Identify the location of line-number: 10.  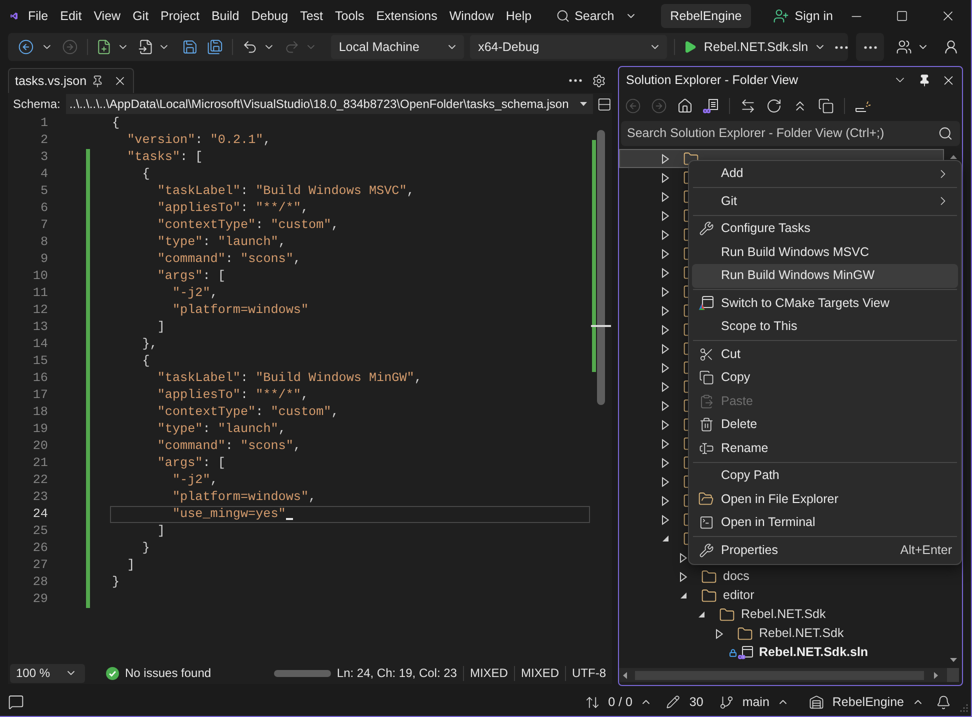
(40, 276).